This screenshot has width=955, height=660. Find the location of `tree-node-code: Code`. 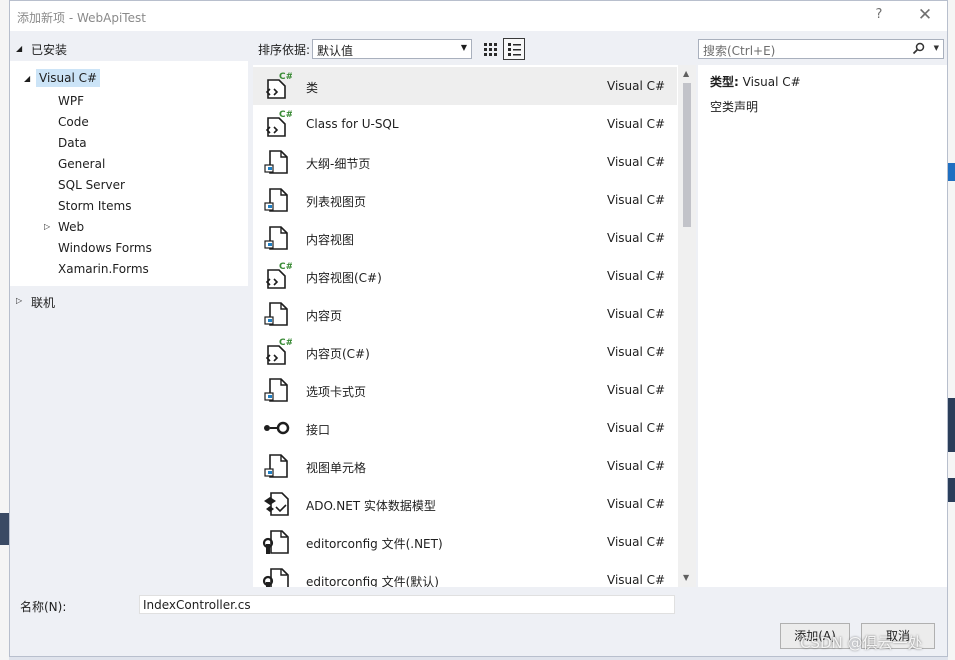

tree-node-code: Code is located at coordinates (73, 122).